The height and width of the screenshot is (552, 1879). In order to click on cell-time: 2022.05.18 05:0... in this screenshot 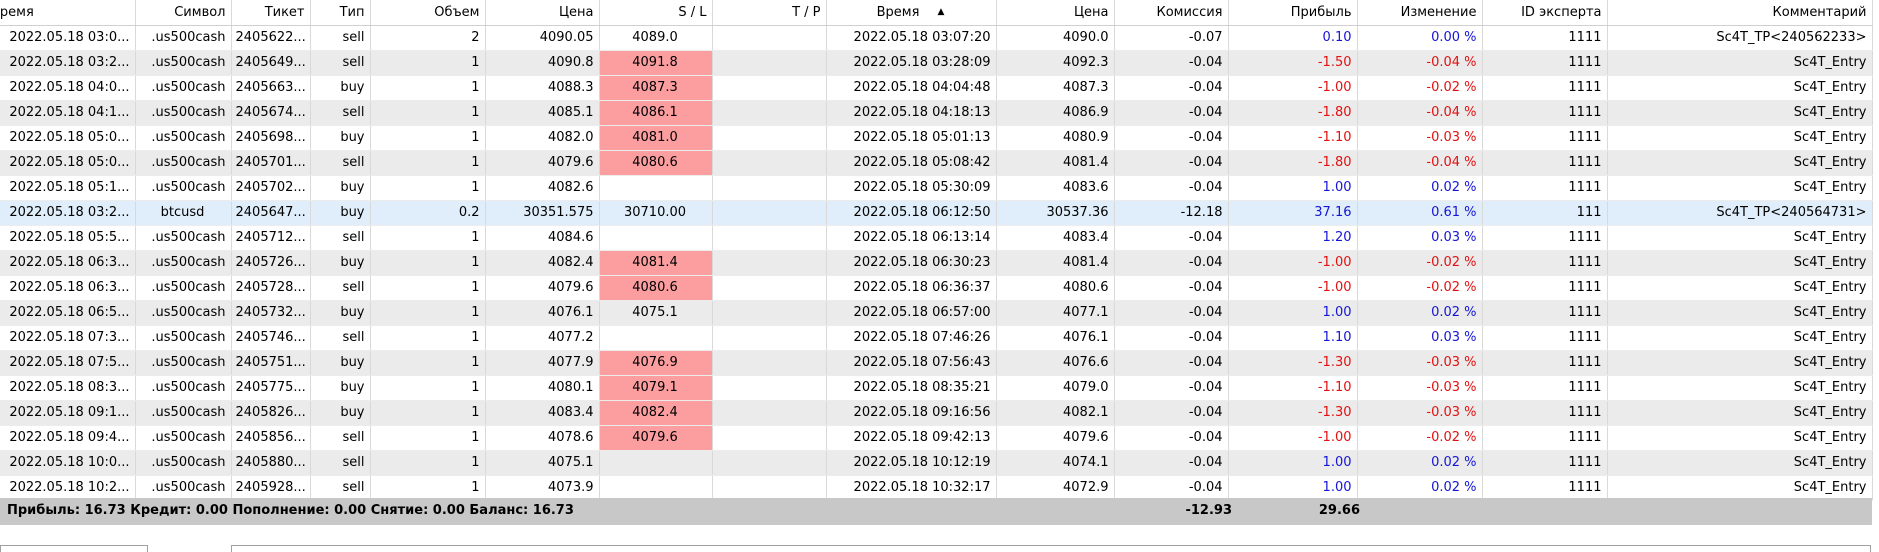, I will do `click(68, 163)`.